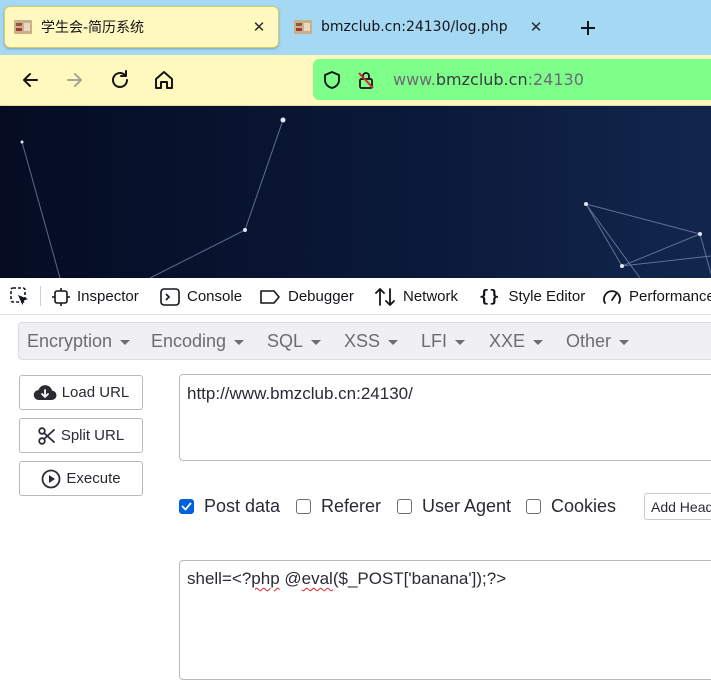 The height and width of the screenshot is (680, 711). I want to click on tab-label: Performance, so click(670, 296).